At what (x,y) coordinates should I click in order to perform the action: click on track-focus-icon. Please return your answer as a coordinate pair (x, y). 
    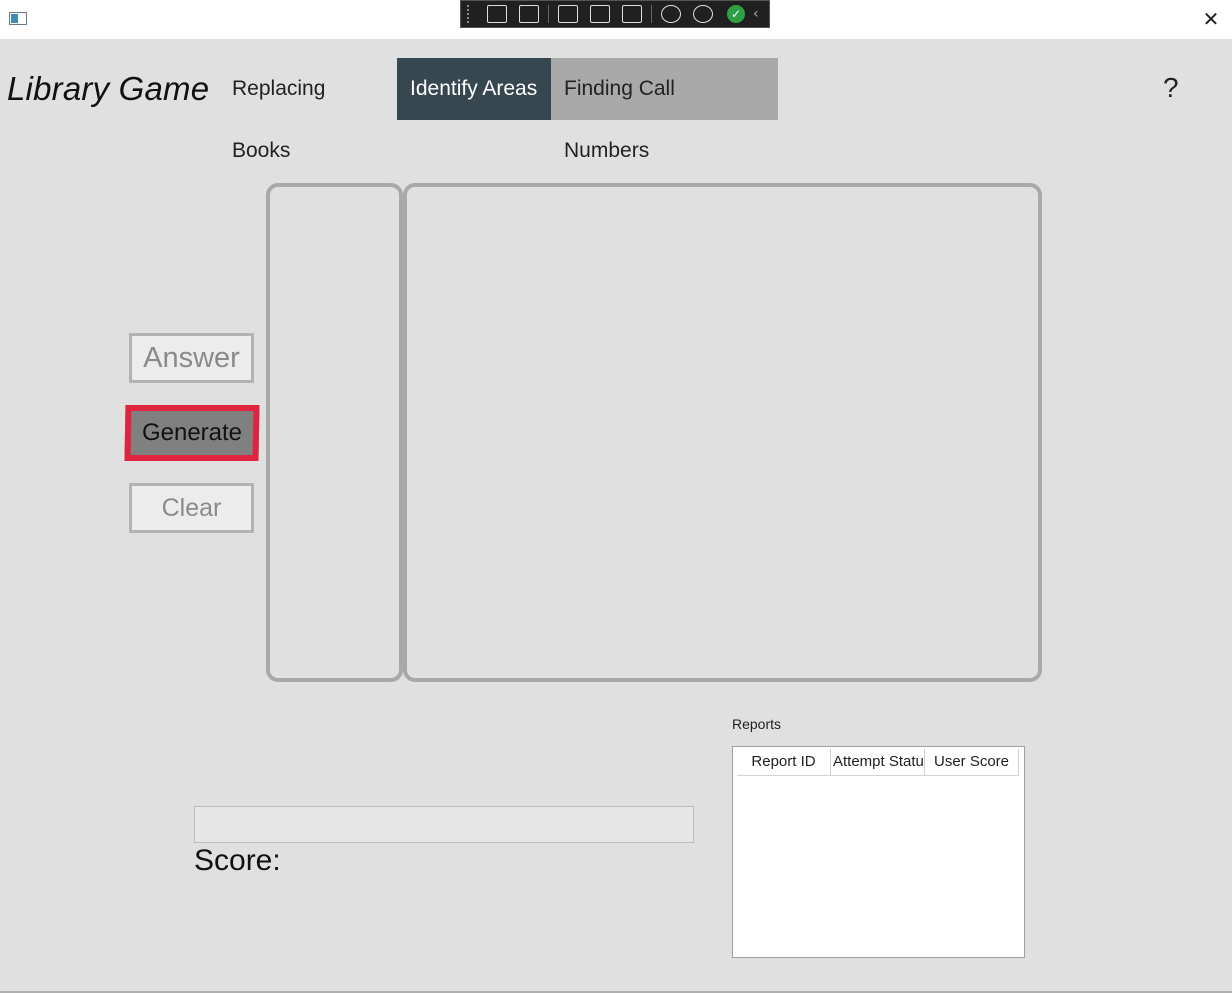
    Looking at the image, I should click on (632, 14).